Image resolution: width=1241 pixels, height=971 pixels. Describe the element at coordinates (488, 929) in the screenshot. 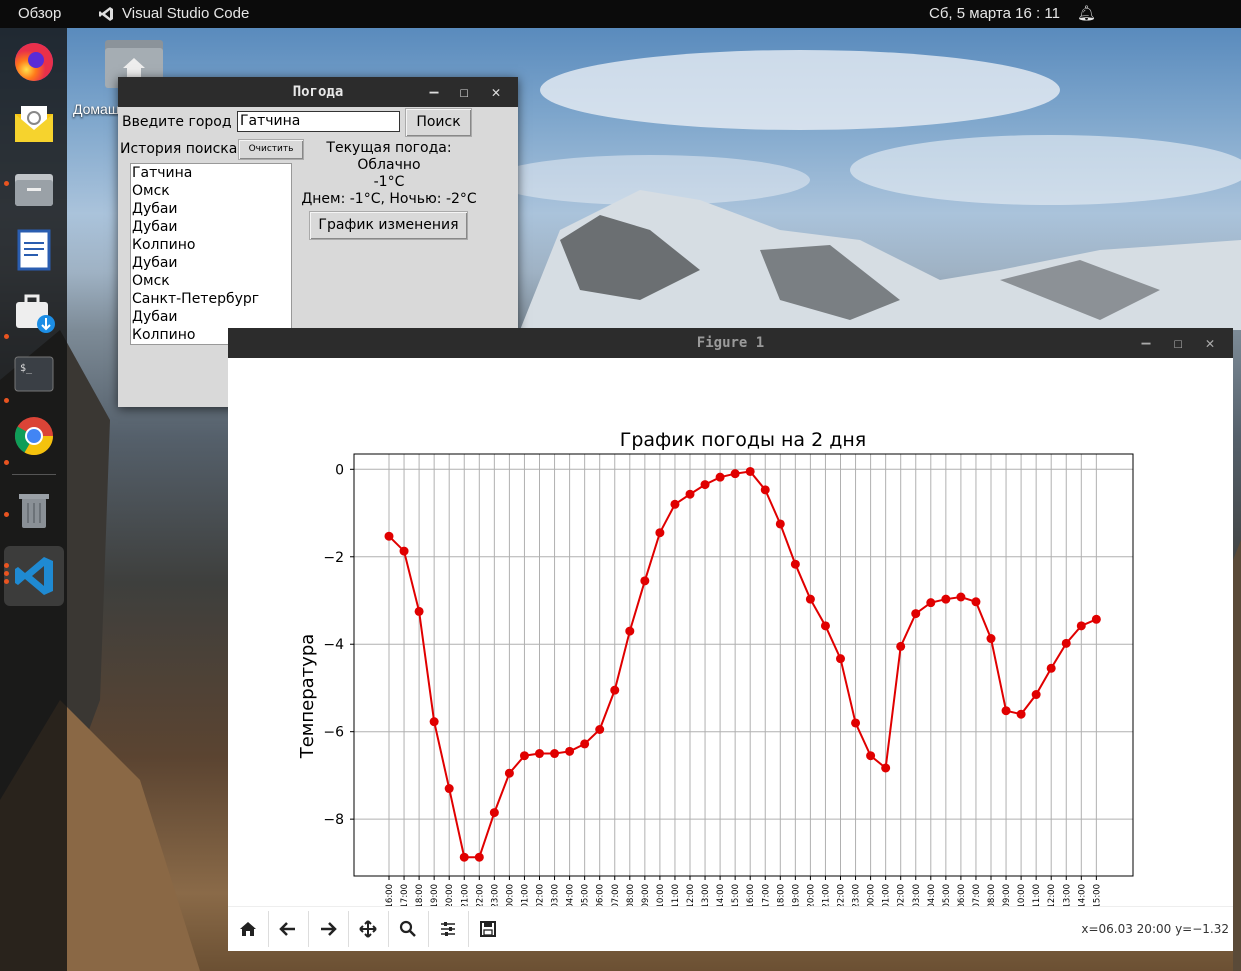

I see `save-icon` at that location.